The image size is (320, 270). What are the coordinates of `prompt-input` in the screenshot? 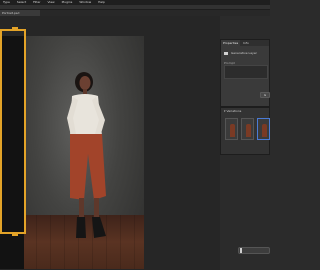 It's located at (246, 72).